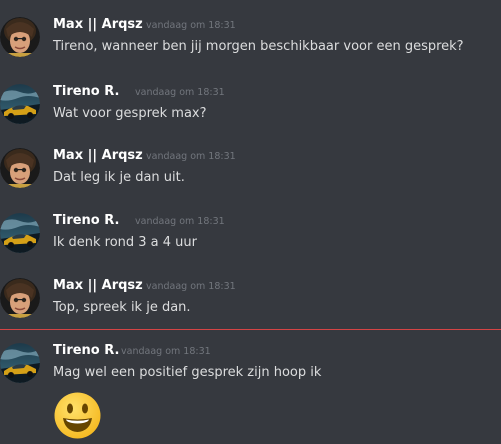 The image size is (501, 444). I want to click on message-text: Wat voor gesprek max?, so click(130, 113).